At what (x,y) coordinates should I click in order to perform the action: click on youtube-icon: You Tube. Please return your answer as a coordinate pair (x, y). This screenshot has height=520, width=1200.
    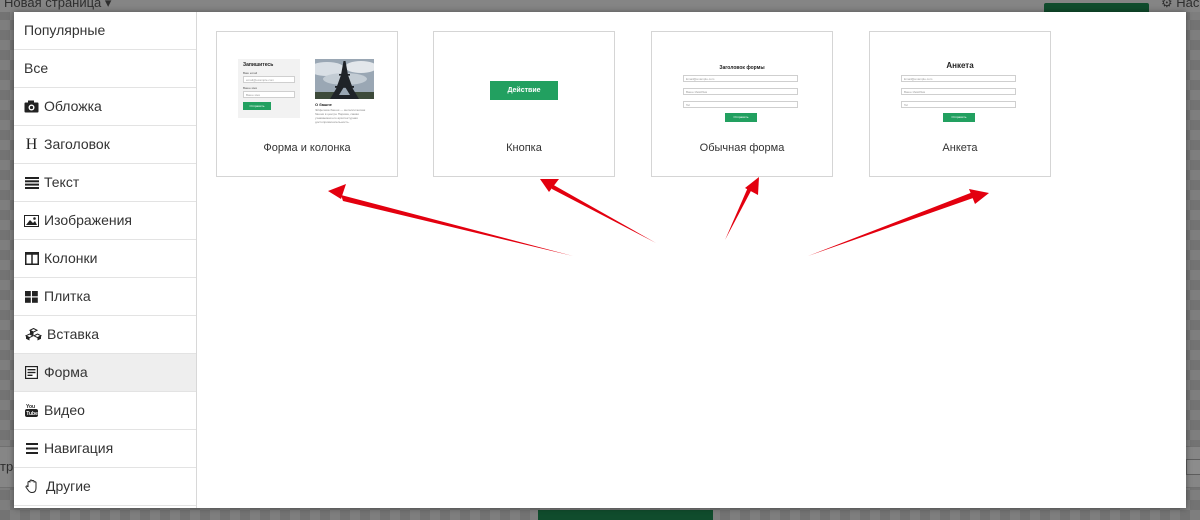
    Looking at the image, I should click on (31, 410).